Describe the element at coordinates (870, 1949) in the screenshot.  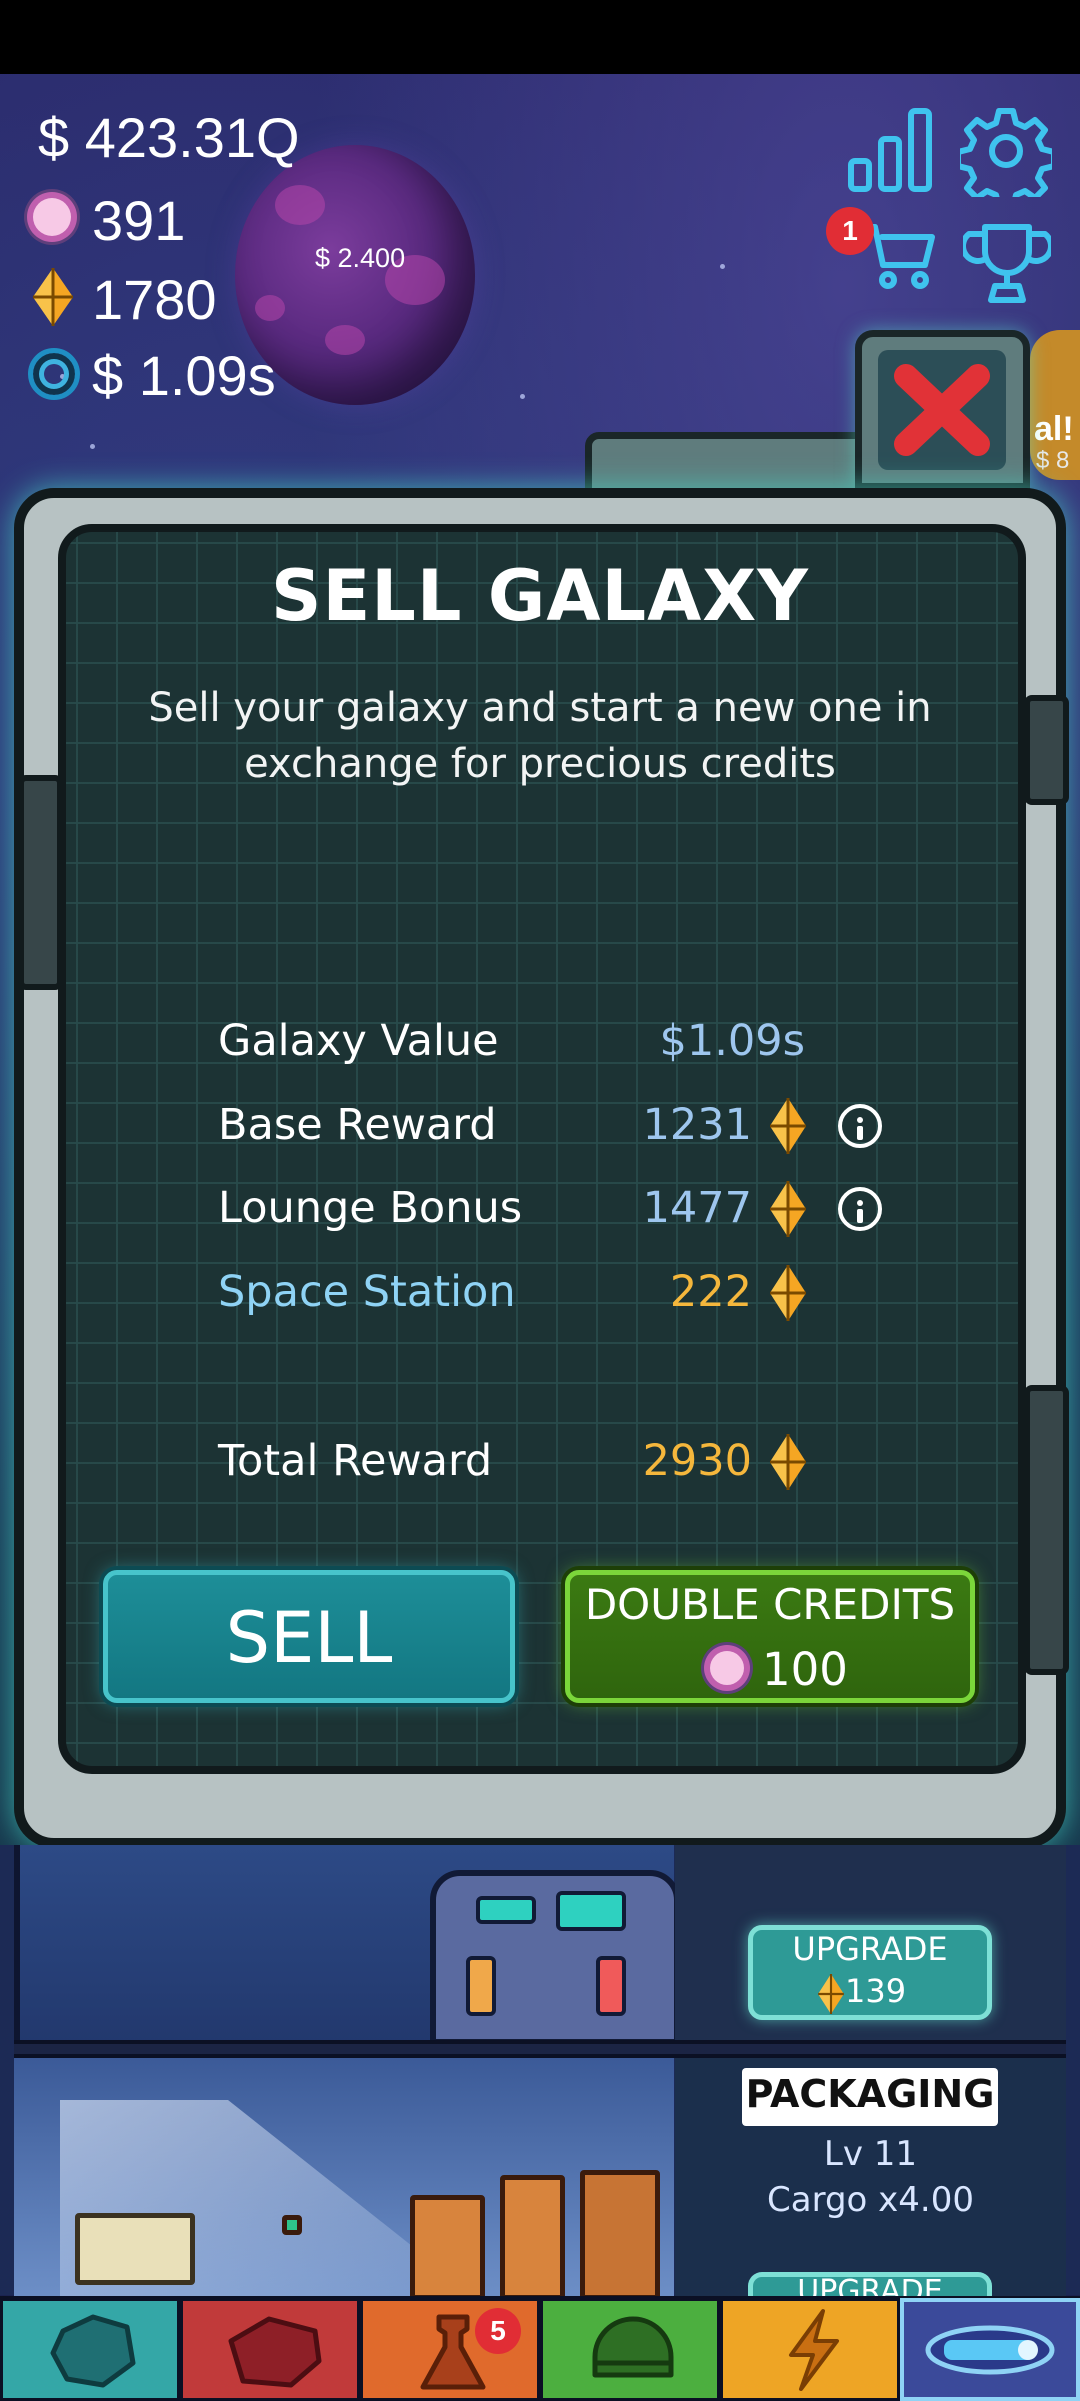
I see `upgrade-button-label: UPGRADE` at that location.